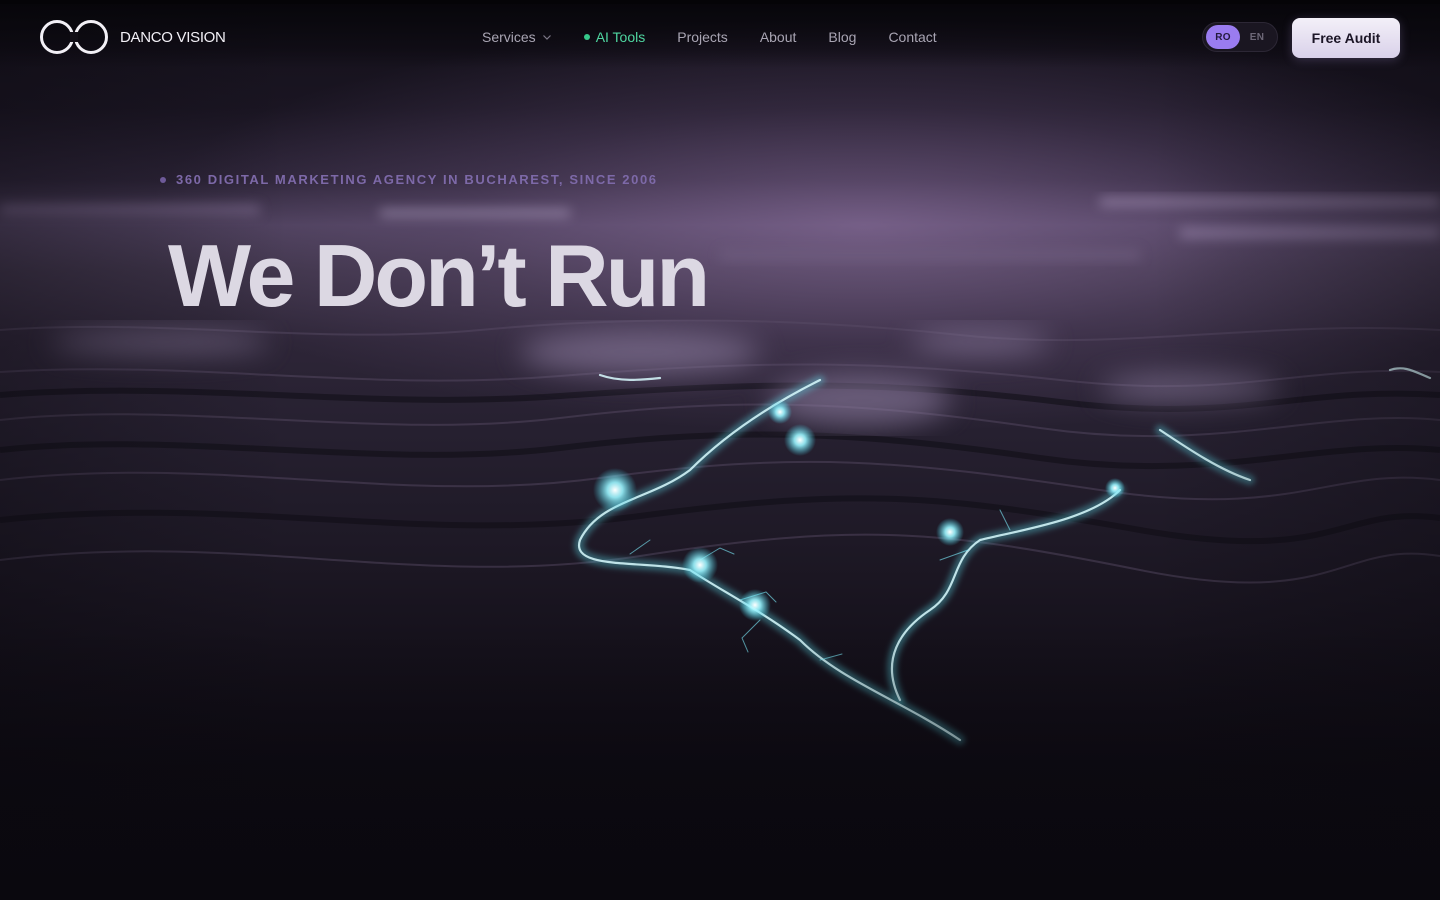 This screenshot has width=1440, height=900. I want to click on brand-logo-link: DANCO VISION, so click(133, 37).